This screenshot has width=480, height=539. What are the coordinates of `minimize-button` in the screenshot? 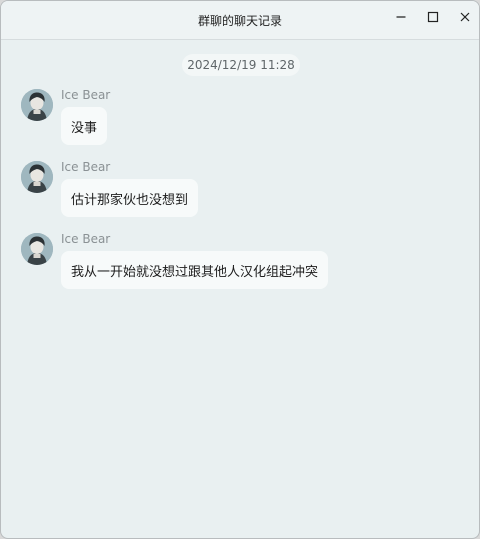 It's located at (401, 17).